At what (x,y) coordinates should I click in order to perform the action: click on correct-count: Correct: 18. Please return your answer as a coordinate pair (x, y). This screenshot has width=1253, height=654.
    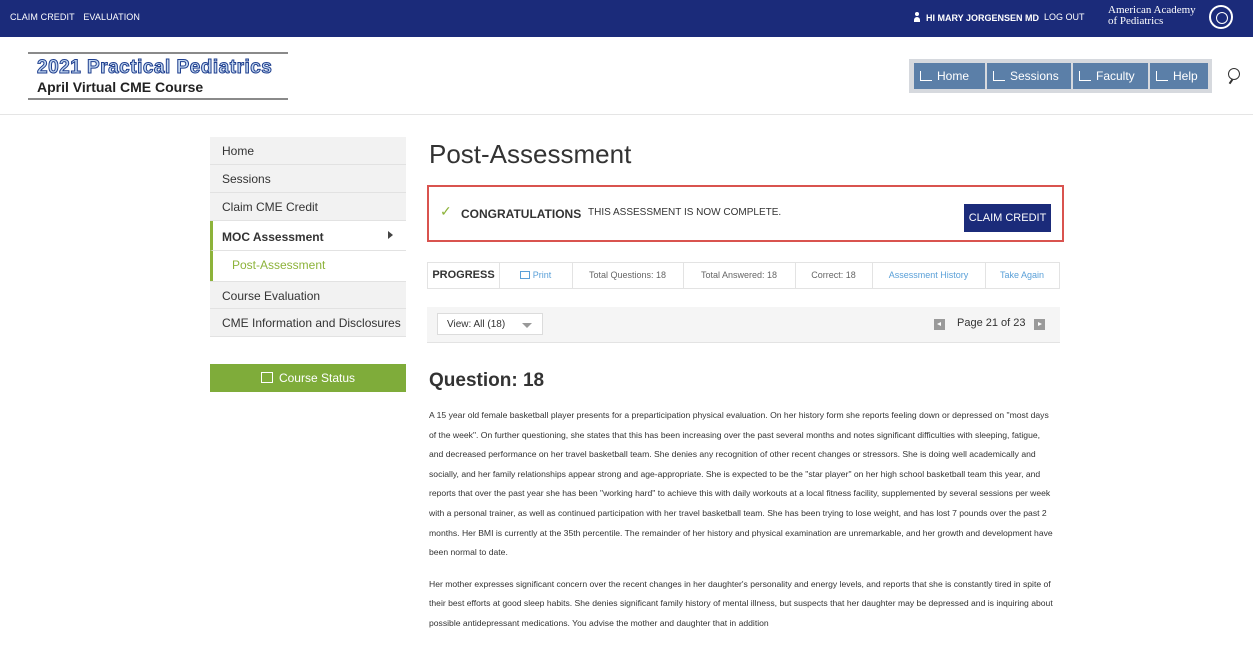
    Looking at the image, I should click on (834, 275).